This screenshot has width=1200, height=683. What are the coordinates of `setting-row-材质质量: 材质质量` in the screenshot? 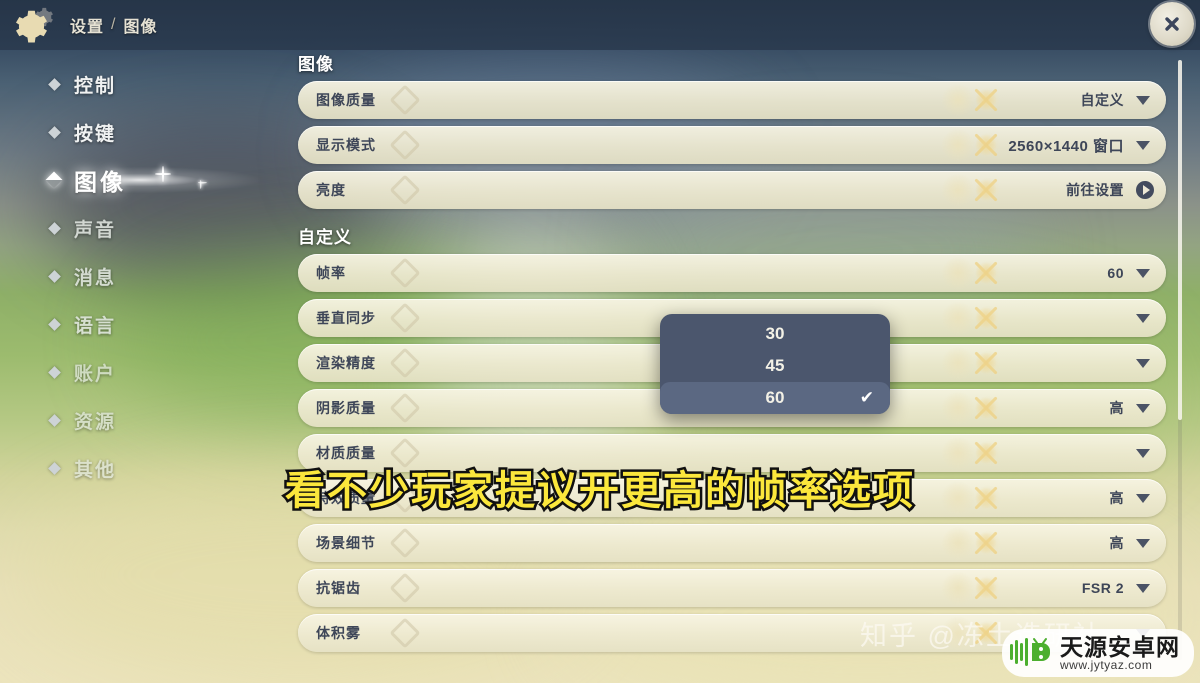 It's located at (732, 453).